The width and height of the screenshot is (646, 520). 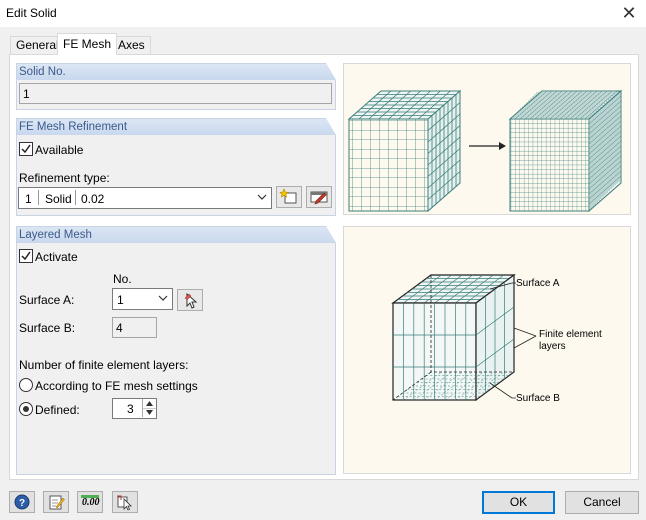 I want to click on mesh-cube-comparison-image, so click(x=485, y=151).